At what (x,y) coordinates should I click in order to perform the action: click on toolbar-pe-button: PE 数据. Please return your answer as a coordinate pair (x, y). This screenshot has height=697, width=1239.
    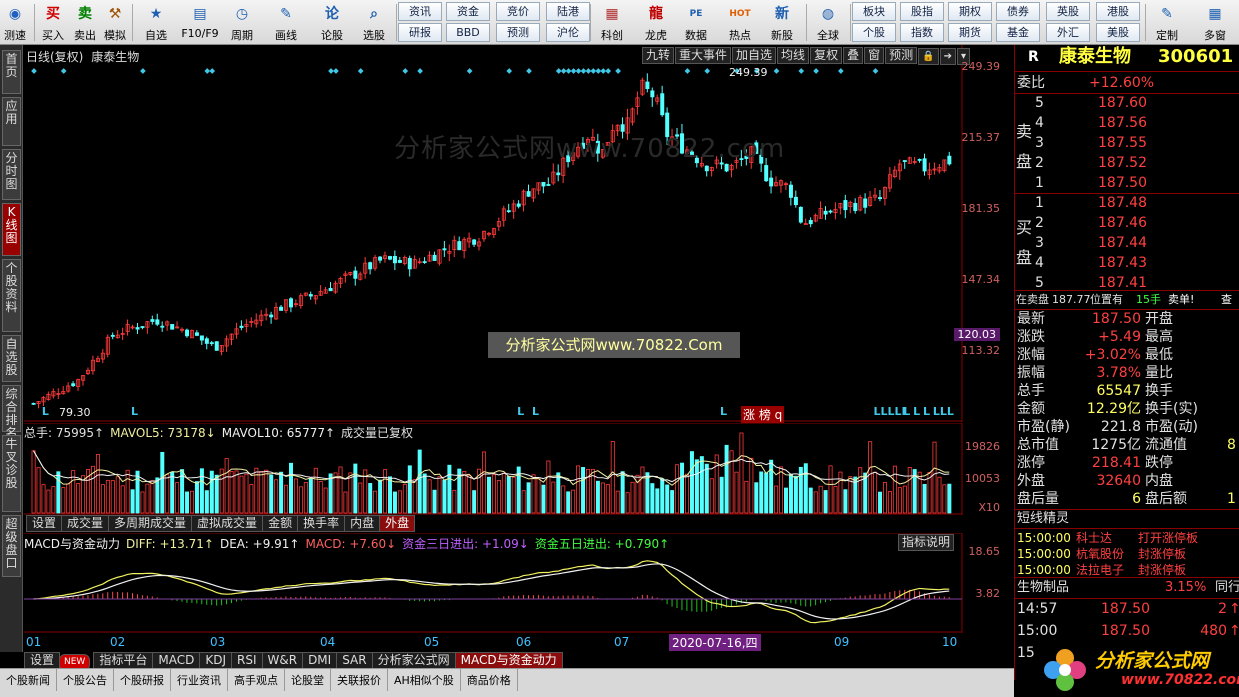
    Looking at the image, I should click on (696, 22).